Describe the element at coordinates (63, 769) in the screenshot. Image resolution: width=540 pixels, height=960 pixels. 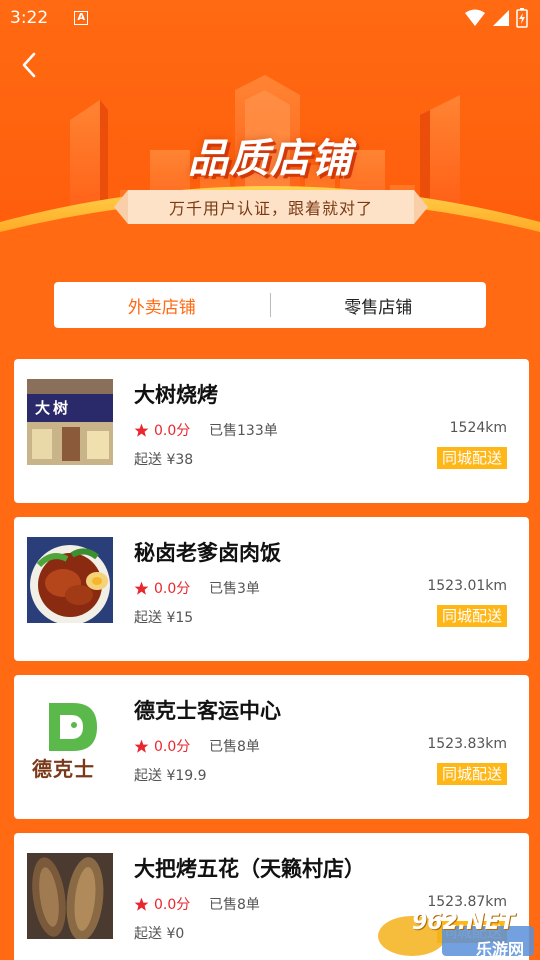
I see `thumb-logo-text: 德克士` at that location.